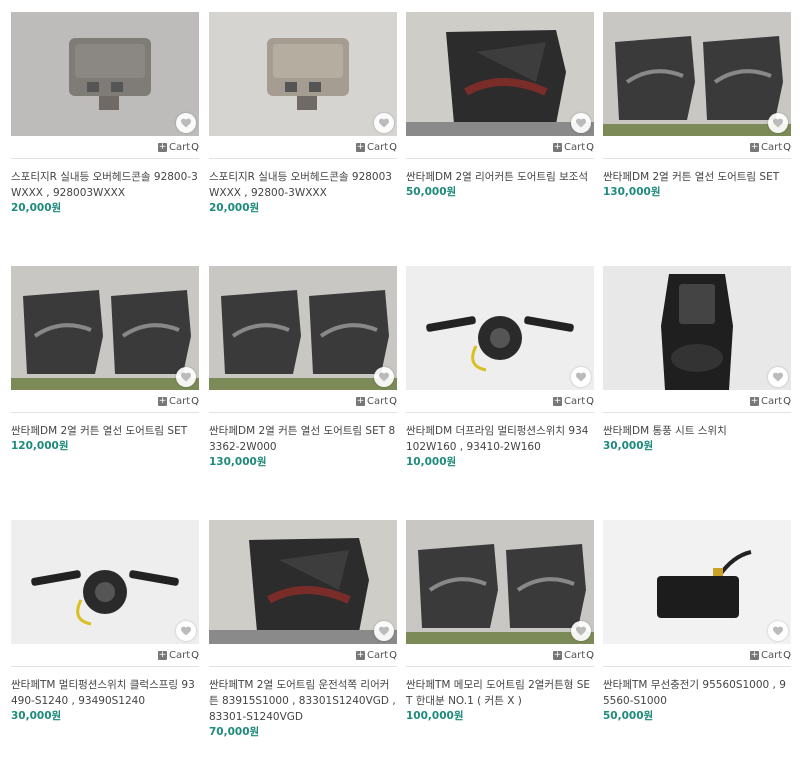 The height and width of the screenshot is (766, 800). What do you see at coordinates (234, 732) in the screenshot?
I see `product-price: 70,000원` at bounding box center [234, 732].